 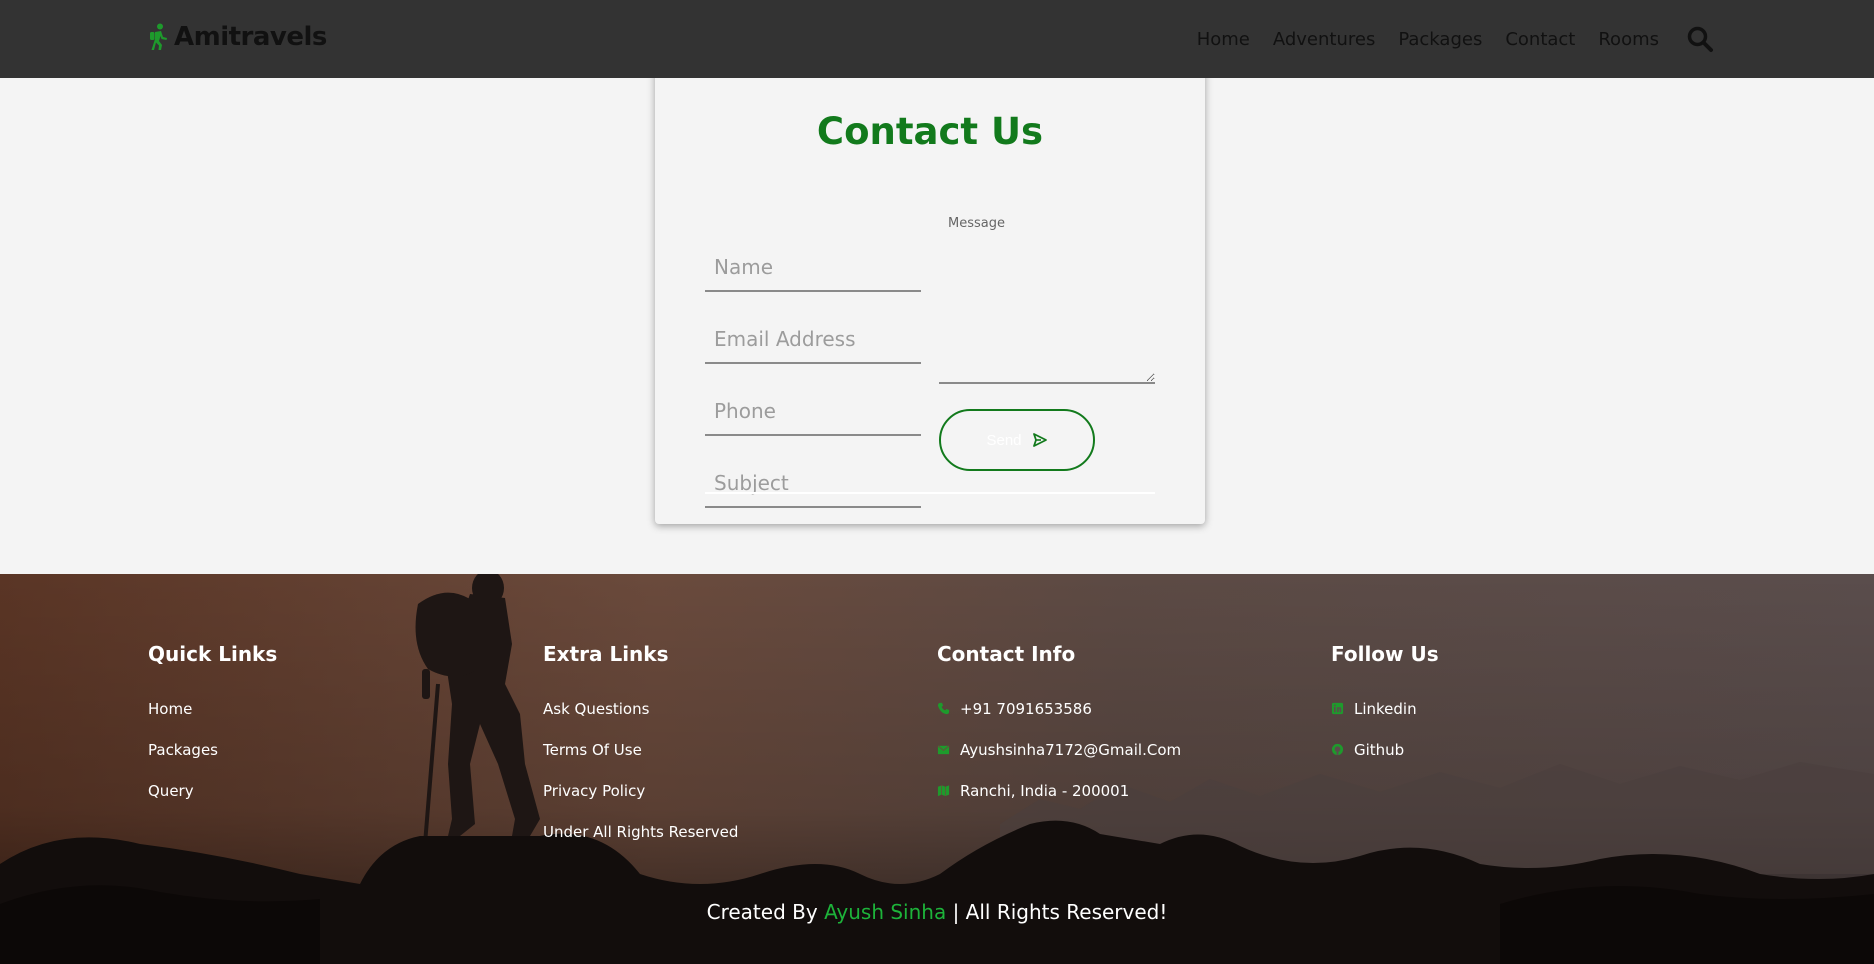 What do you see at coordinates (212, 790) in the screenshot?
I see `footer-link-query: Query` at bounding box center [212, 790].